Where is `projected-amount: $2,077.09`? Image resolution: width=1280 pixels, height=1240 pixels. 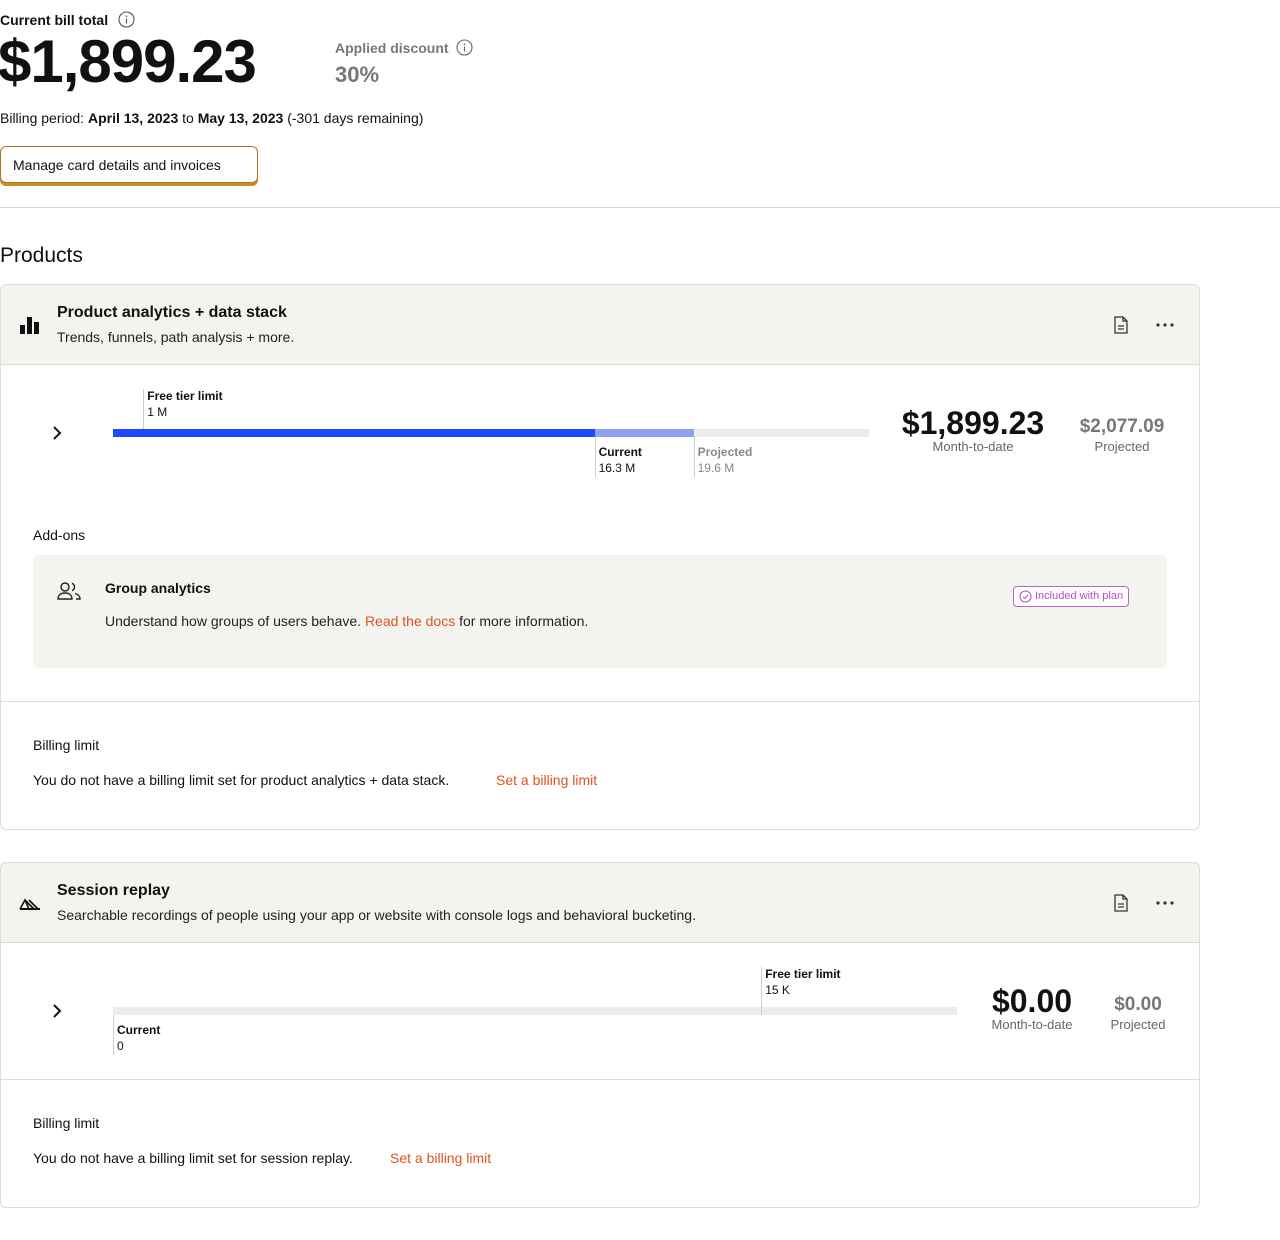
projected-amount: $2,077.09 is located at coordinates (1122, 426).